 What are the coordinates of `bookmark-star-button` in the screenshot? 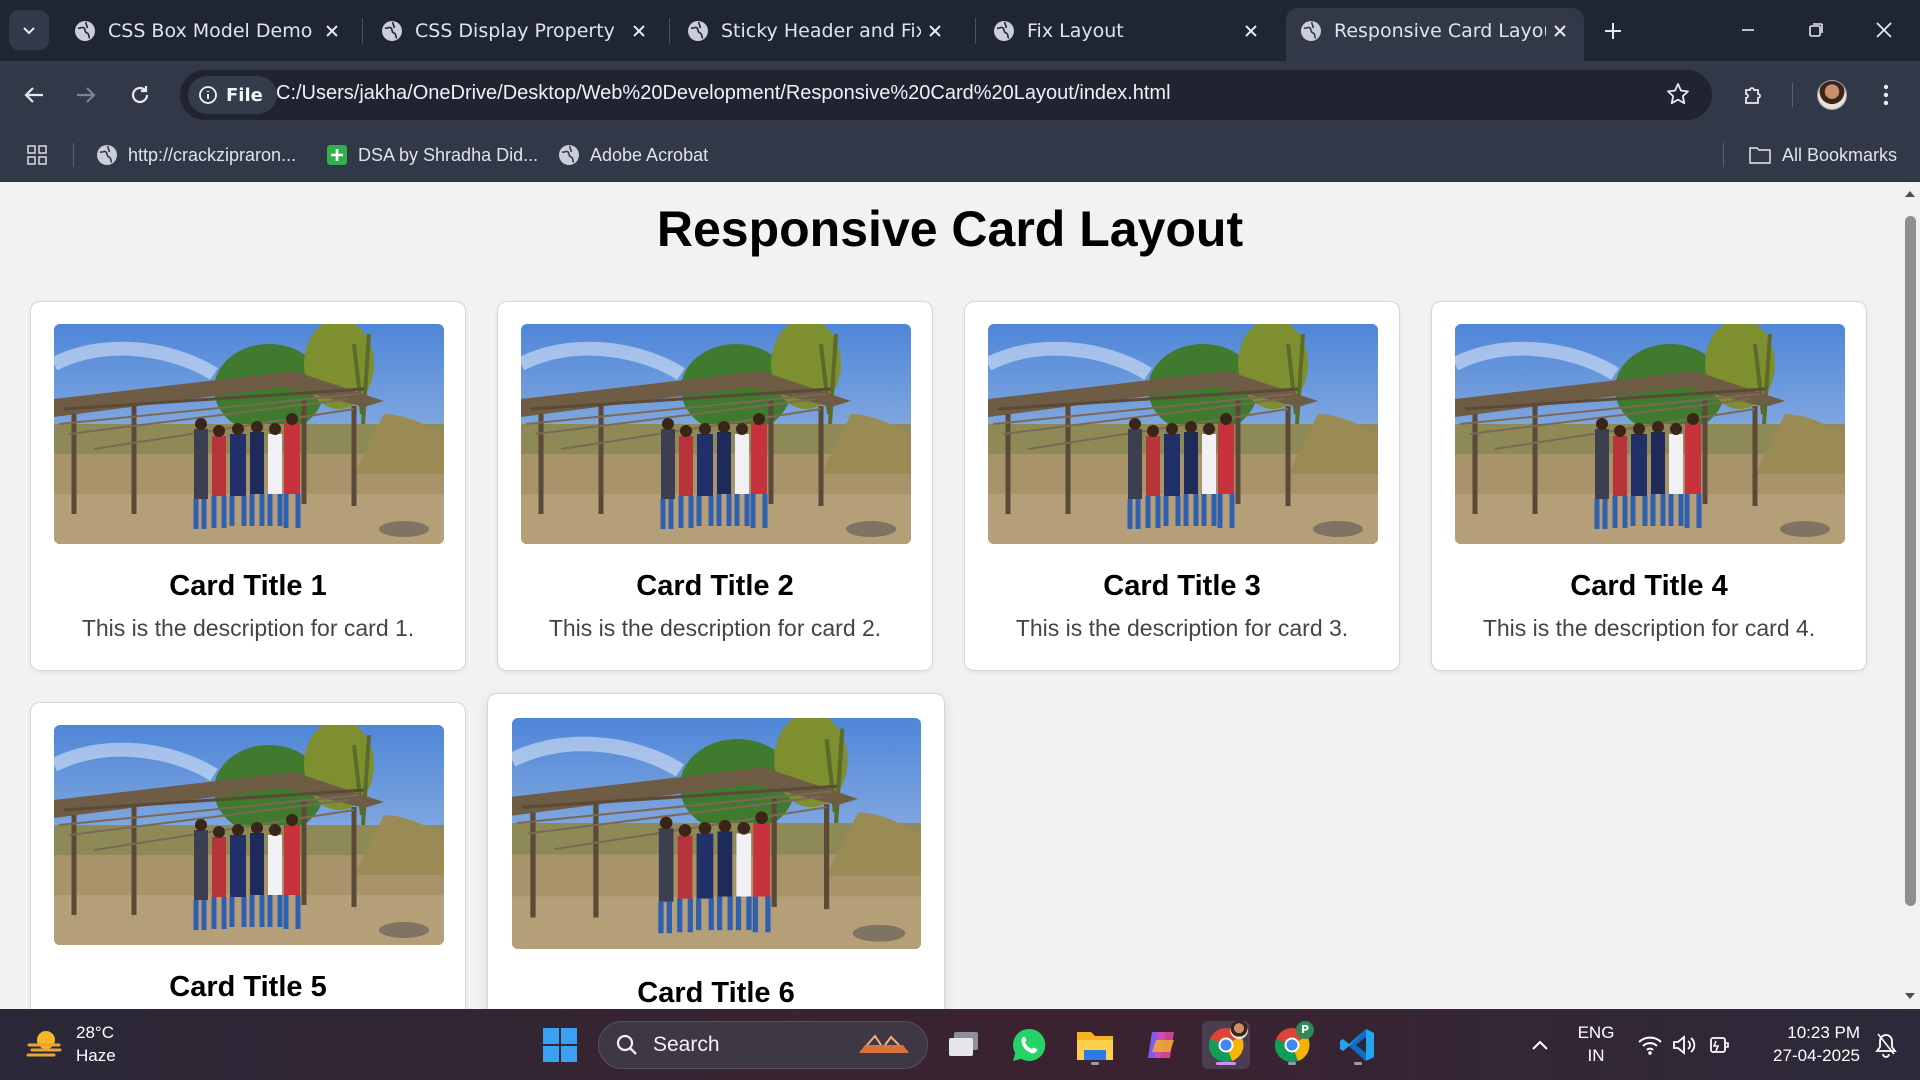 It's located at (1678, 96).